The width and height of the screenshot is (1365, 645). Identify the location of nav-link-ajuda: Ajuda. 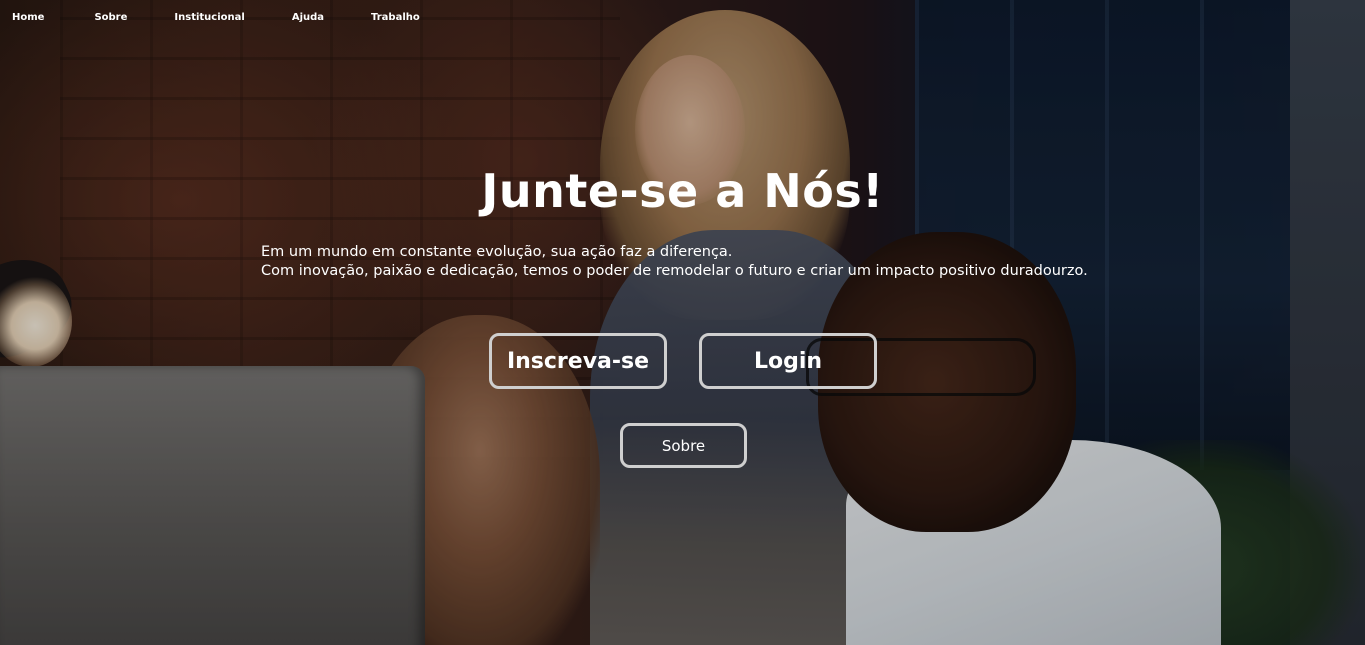
(308, 17).